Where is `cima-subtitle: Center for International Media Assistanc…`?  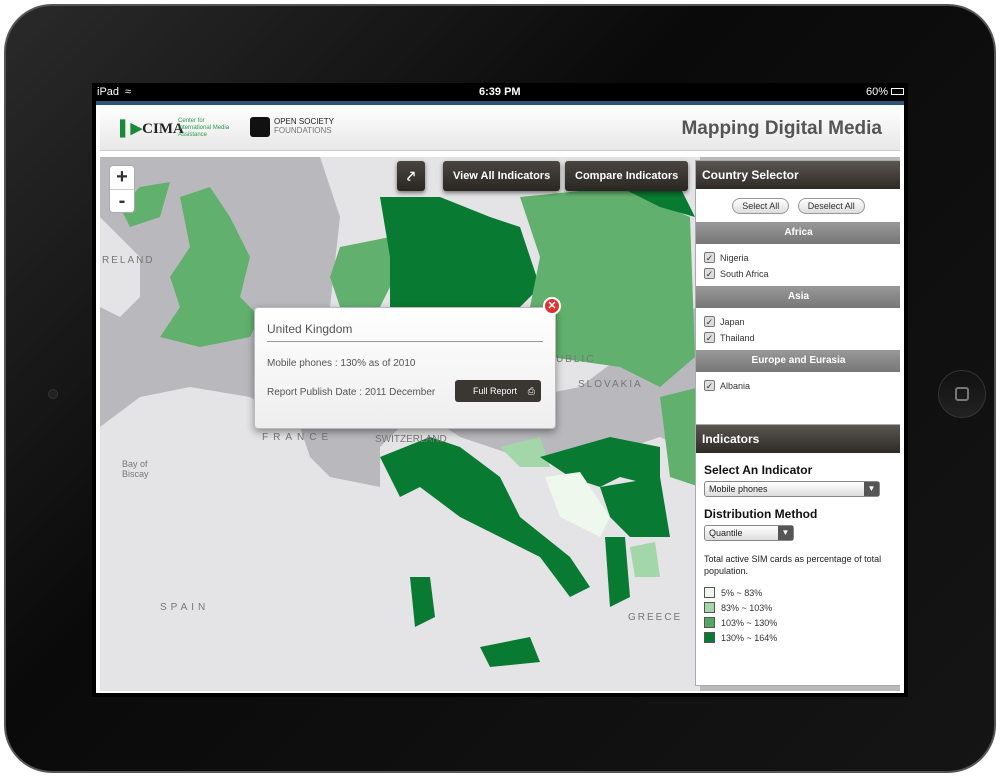 cima-subtitle: Center for International Media Assistanc… is located at coordinates (204, 128).